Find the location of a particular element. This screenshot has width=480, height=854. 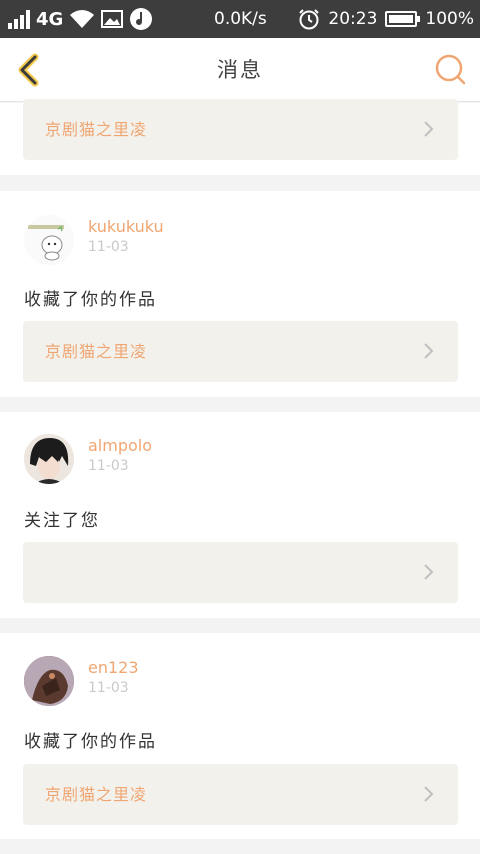

username: kukukuku is located at coordinates (126, 226).